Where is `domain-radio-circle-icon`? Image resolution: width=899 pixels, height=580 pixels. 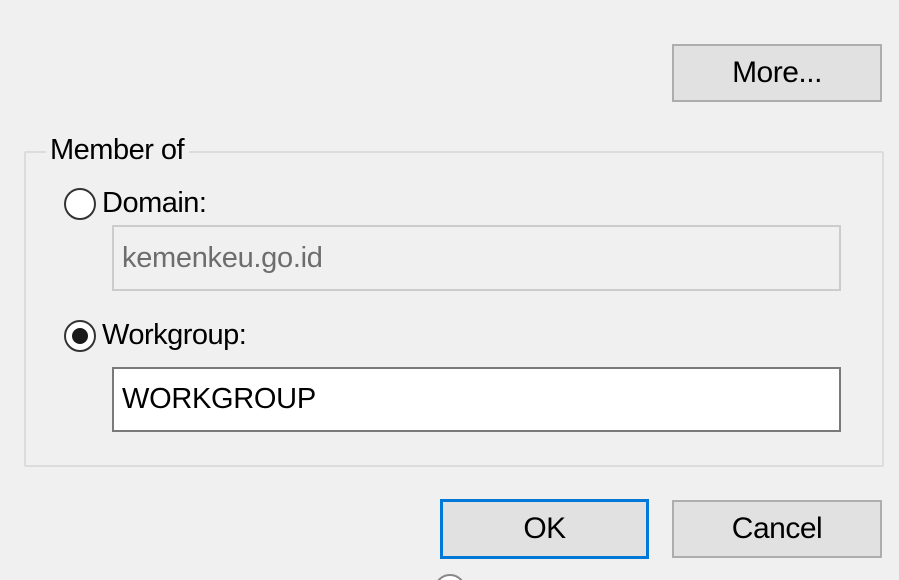 domain-radio-circle-icon is located at coordinates (80, 203).